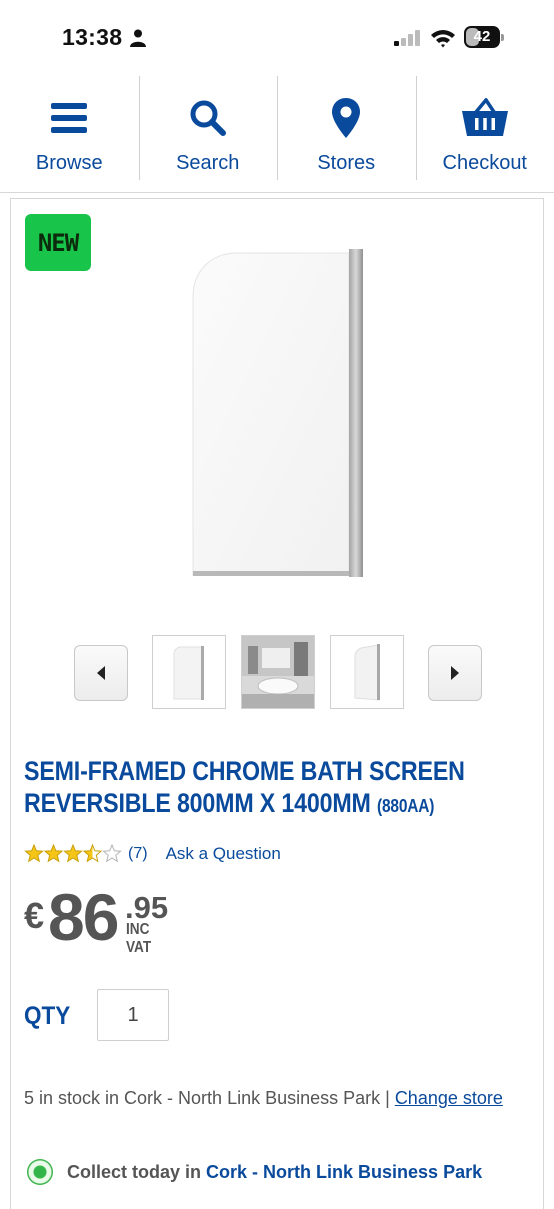  Describe the element at coordinates (138, 854) in the screenshot. I see `review-count: (7)` at that location.